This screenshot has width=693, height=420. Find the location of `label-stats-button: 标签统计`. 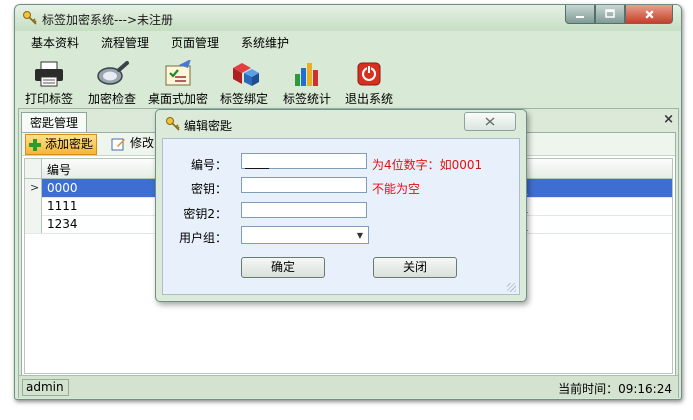

label-stats-button: 标签统计 is located at coordinates (307, 81).